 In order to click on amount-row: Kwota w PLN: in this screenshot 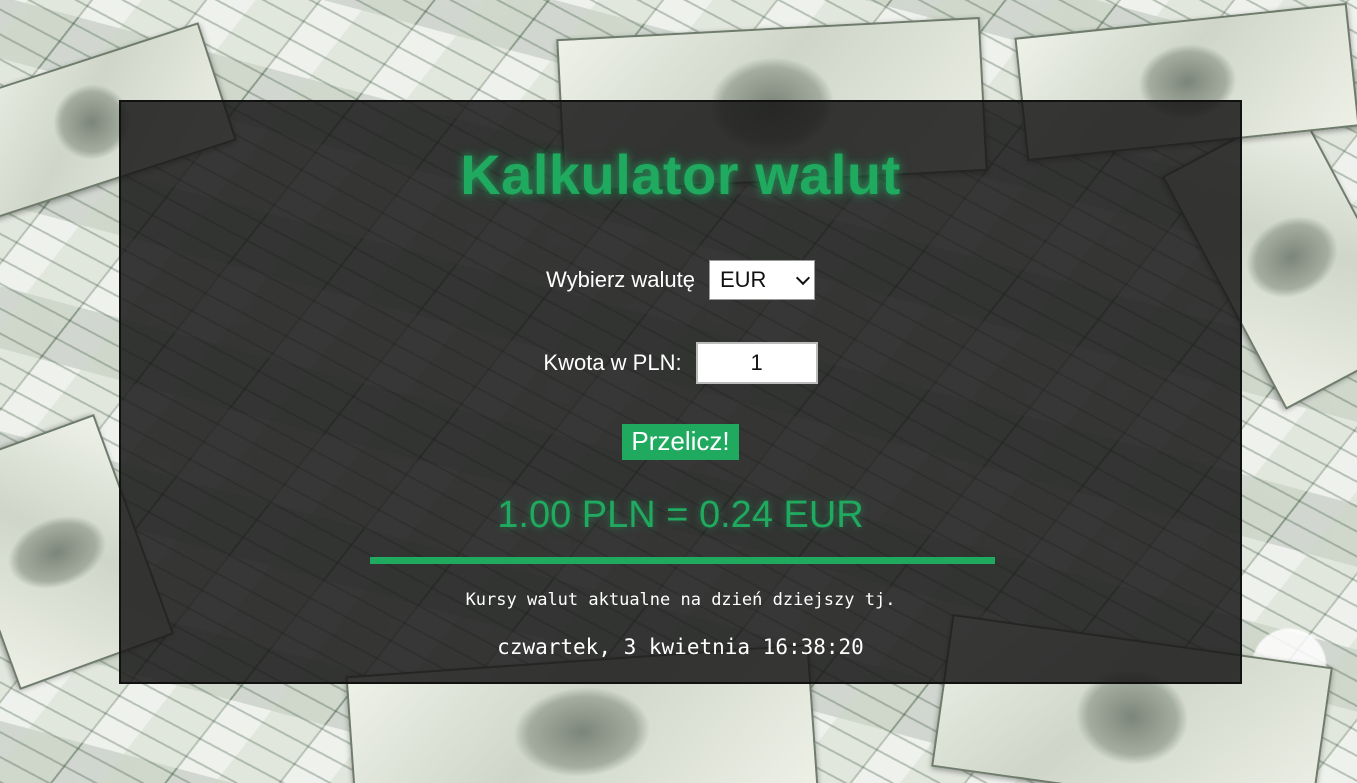, I will do `click(680, 363)`.